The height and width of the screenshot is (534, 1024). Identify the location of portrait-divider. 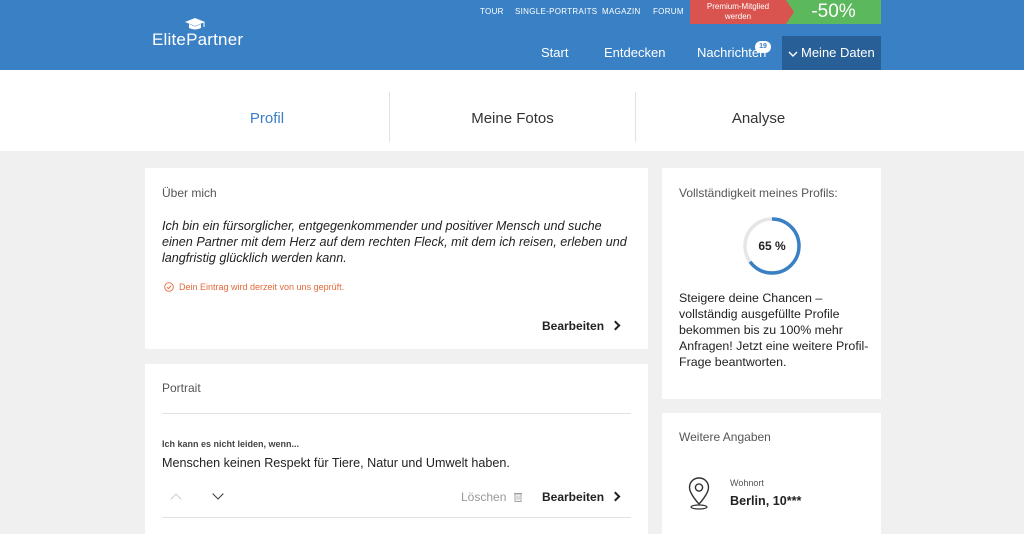
(396, 413).